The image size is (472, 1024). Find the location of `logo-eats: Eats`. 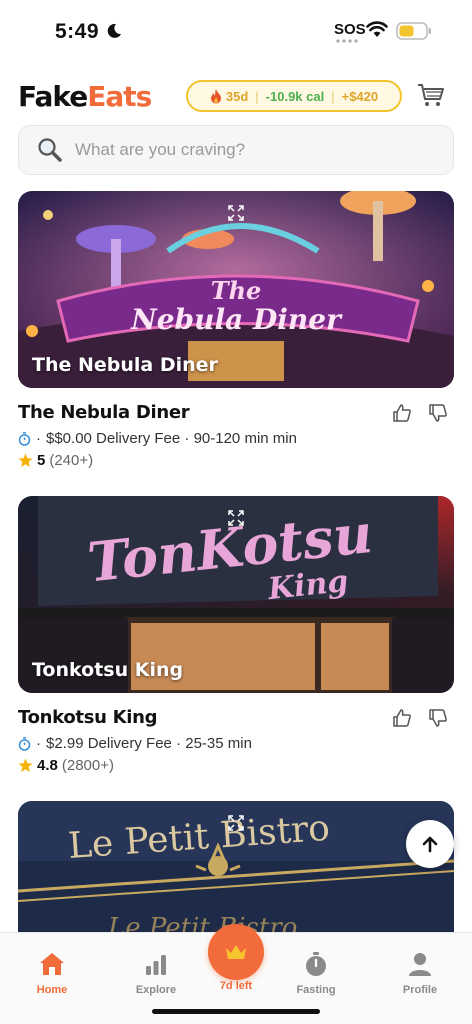

logo-eats: Eats is located at coordinates (119, 96).